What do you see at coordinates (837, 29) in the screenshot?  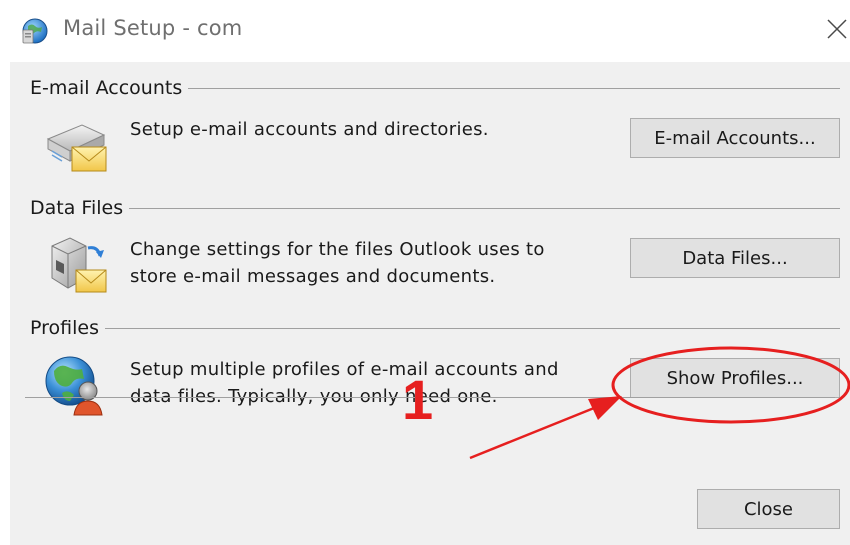 I see `close-icon` at bounding box center [837, 29].